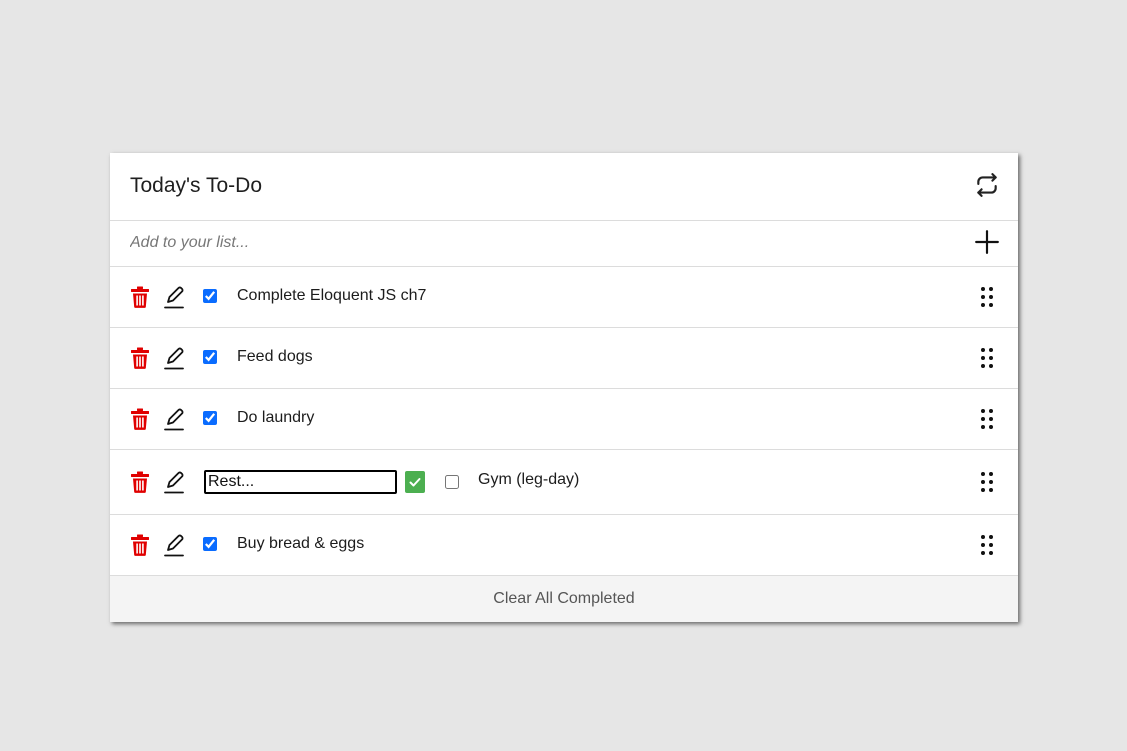 This screenshot has width=1127, height=751. Describe the element at coordinates (564, 358) in the screenshot. I see `todo-item: Feed dogs` at that location.